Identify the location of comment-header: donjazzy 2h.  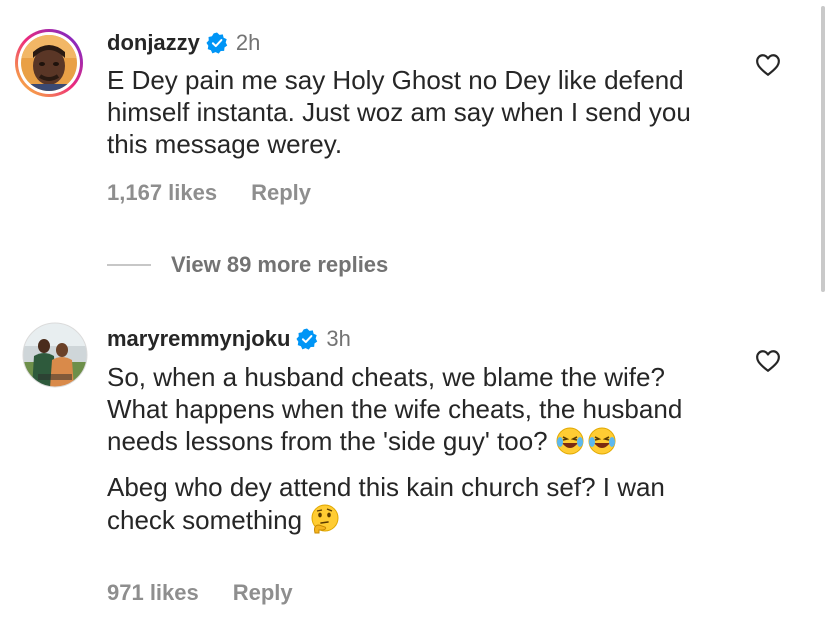
(183, 43).